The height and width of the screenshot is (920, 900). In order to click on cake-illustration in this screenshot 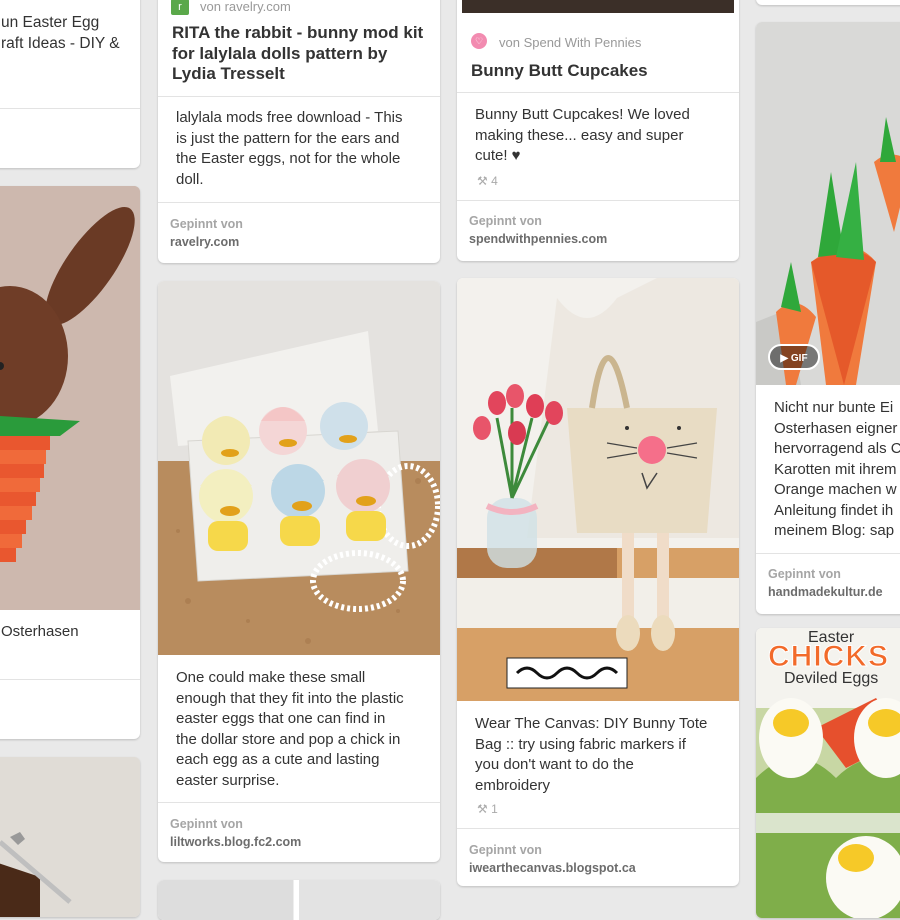, I will do `click(70, 837)`.